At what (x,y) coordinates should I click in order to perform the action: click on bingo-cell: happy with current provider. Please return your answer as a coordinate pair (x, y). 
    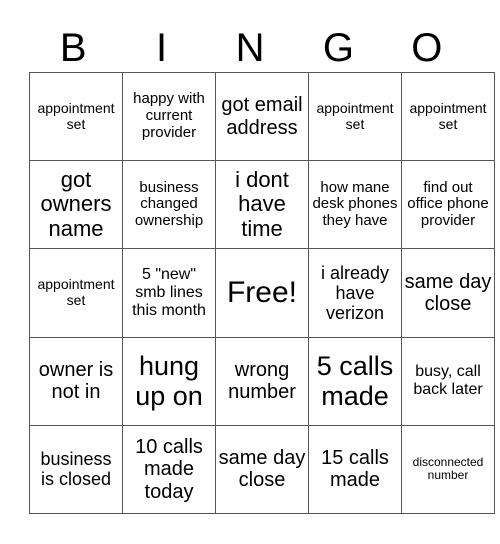
    Looking at the image, I should click on (169, 116).